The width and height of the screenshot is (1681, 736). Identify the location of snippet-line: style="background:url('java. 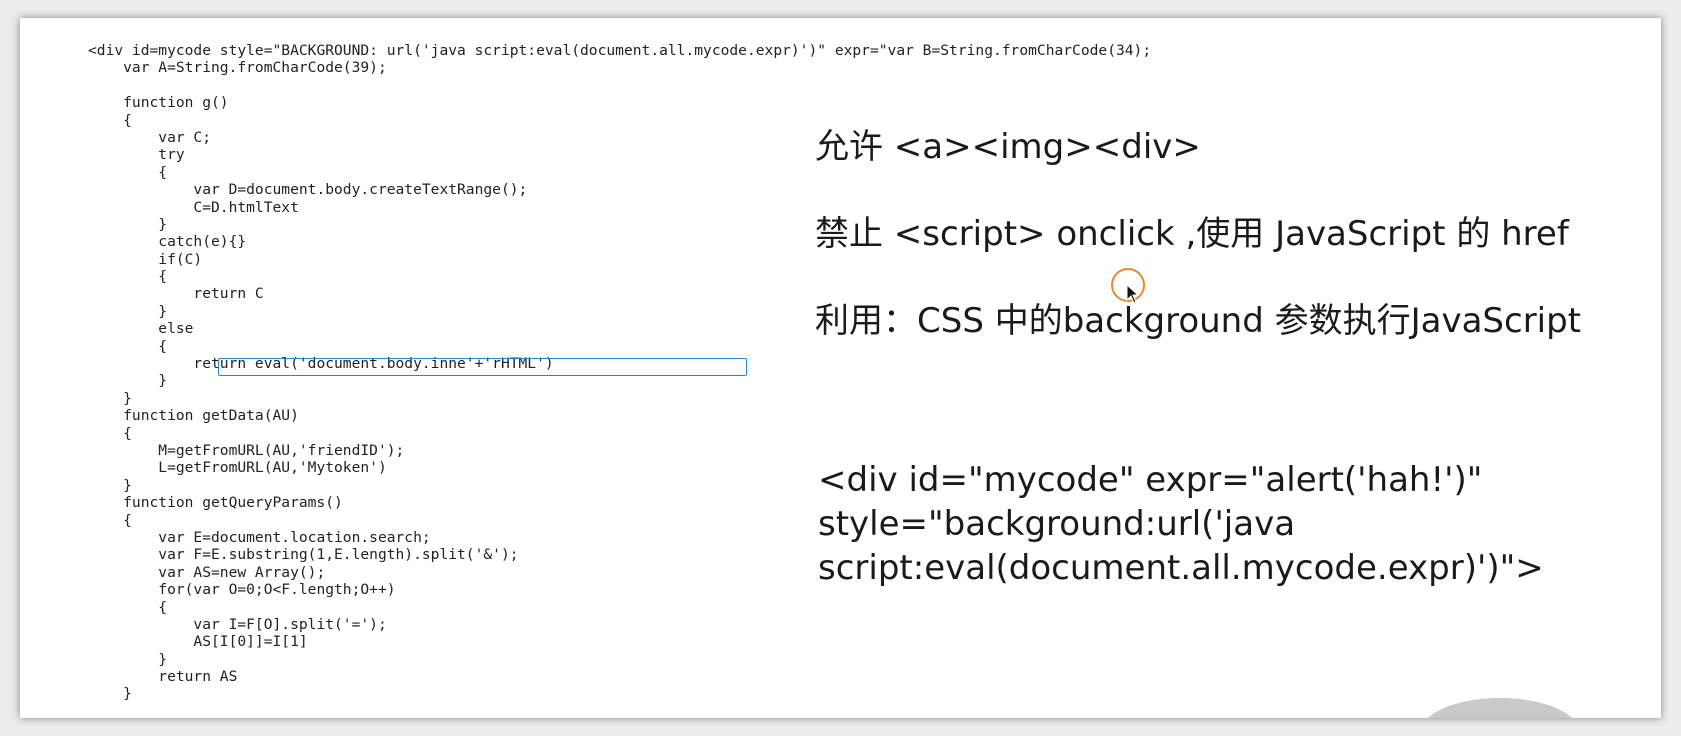
(1057, 524).